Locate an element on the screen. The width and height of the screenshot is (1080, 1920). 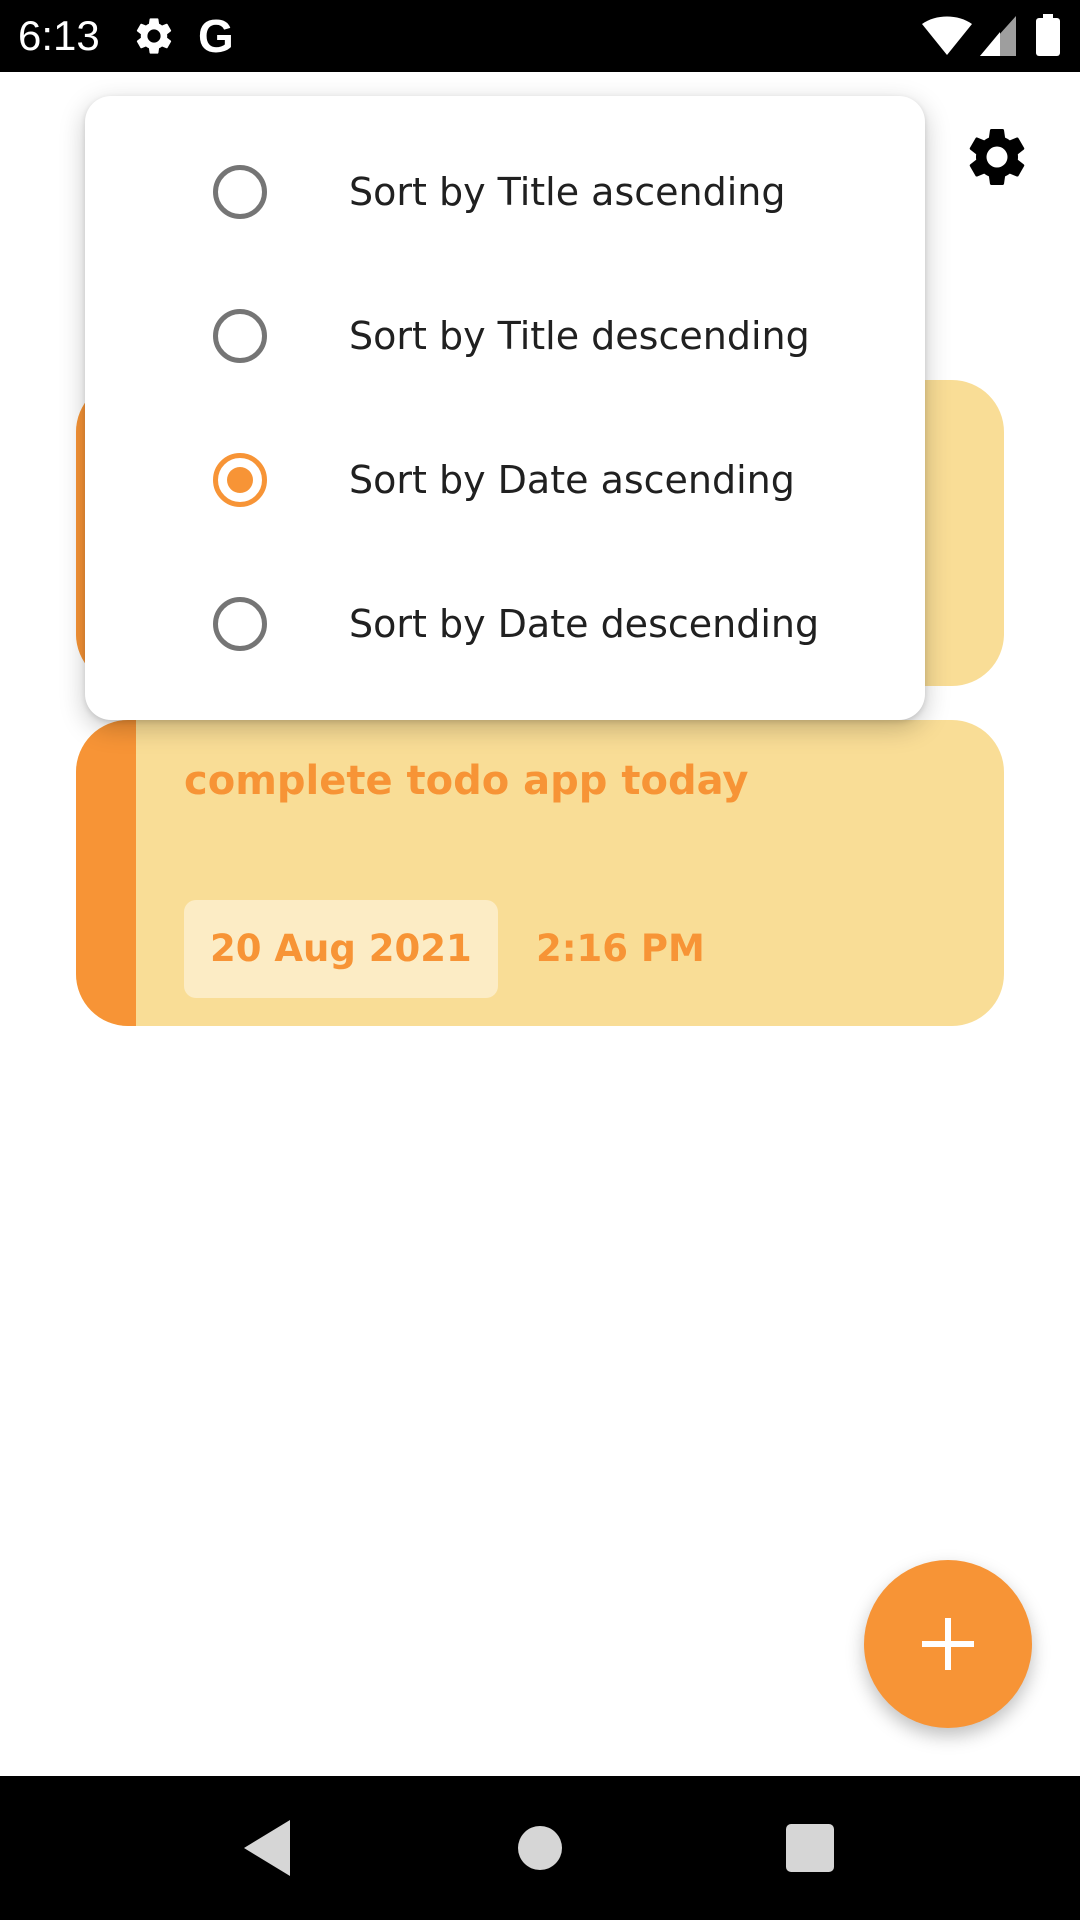
wifi-icon is located at coordinates (947, 35).